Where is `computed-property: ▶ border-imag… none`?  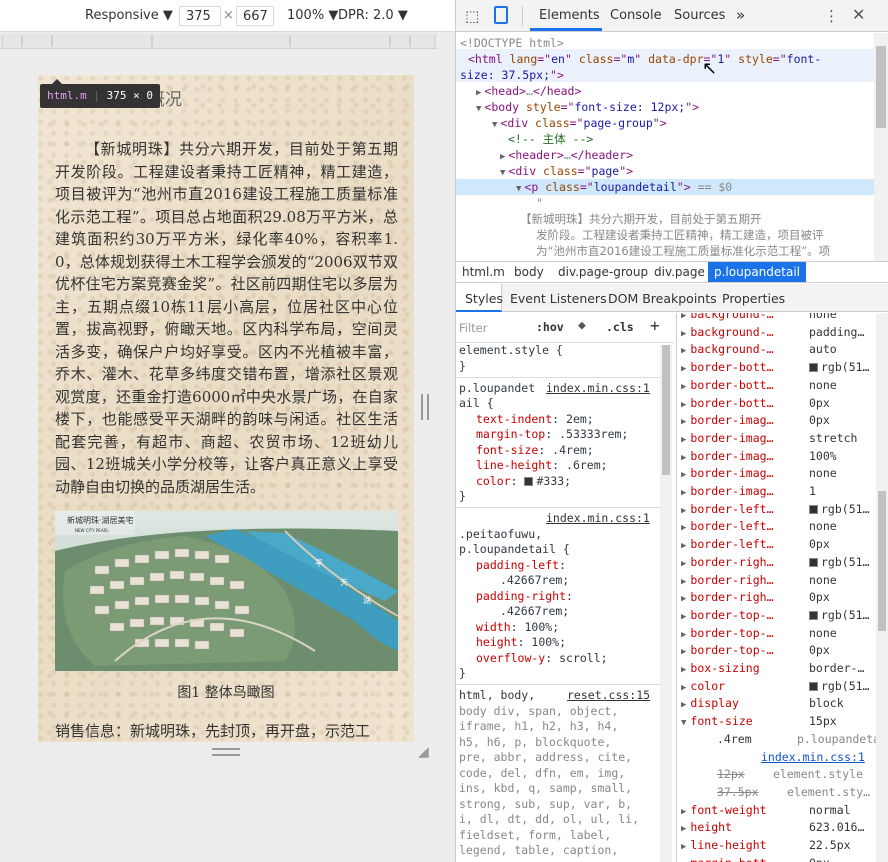
computed-property: ▶ border-imag… none is located at coordinates (759, 473).